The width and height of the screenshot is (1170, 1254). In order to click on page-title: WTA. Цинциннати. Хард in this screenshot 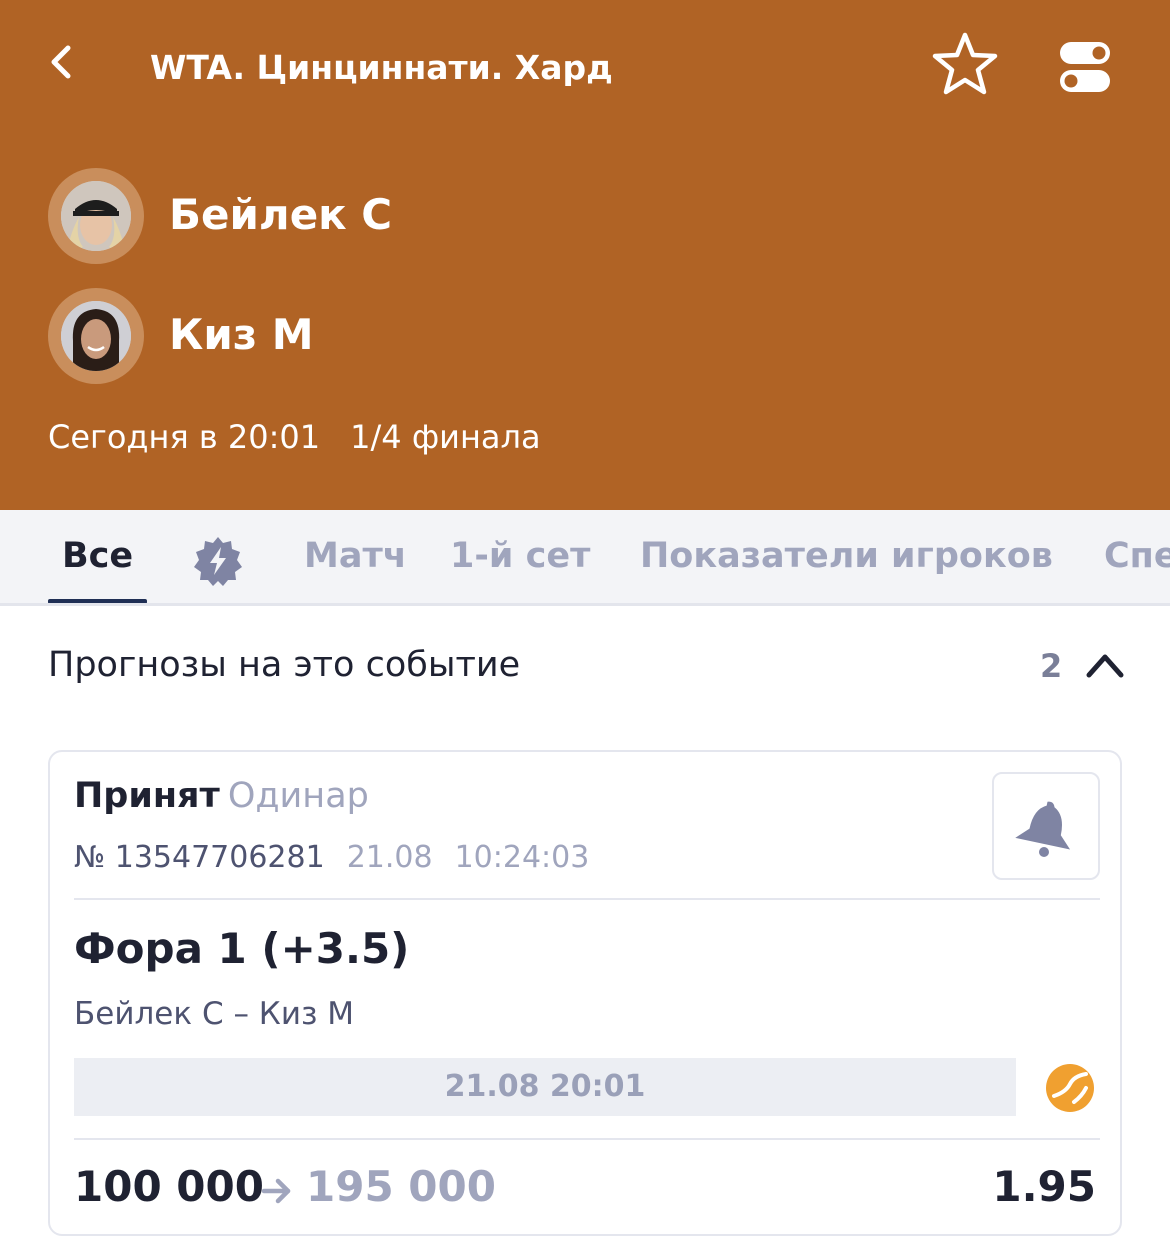, I will do `click(381, 67)`.